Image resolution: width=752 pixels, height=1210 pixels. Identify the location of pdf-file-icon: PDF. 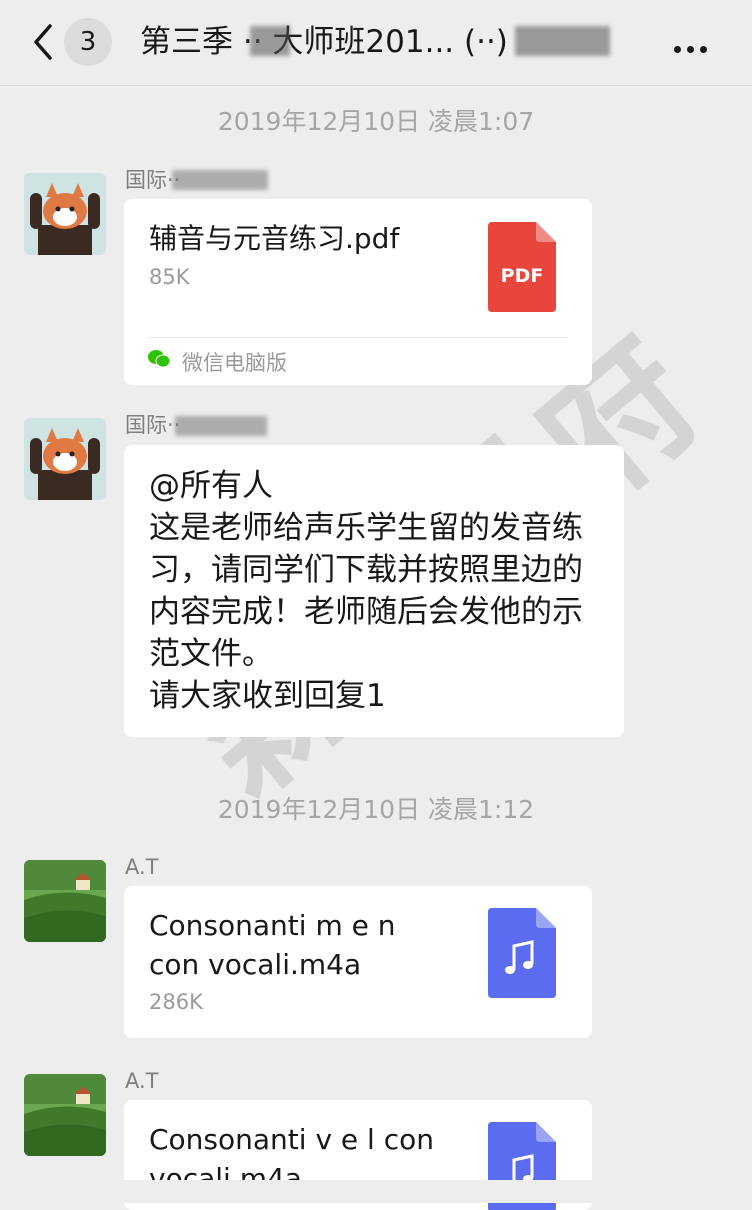
(522, 267).